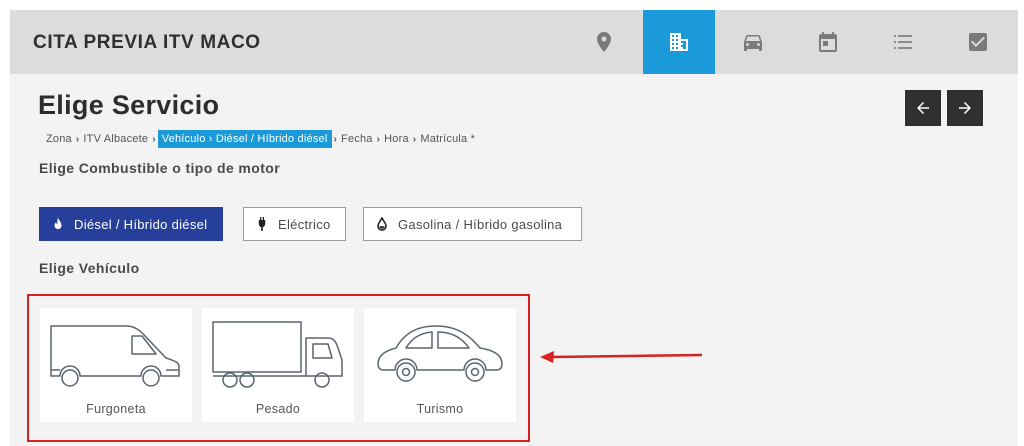 The width and height of the screenshot is (1024, 446). I want to click on fuel-option-diesel: Diésel / Híbrido diésel, so click(131, 224).